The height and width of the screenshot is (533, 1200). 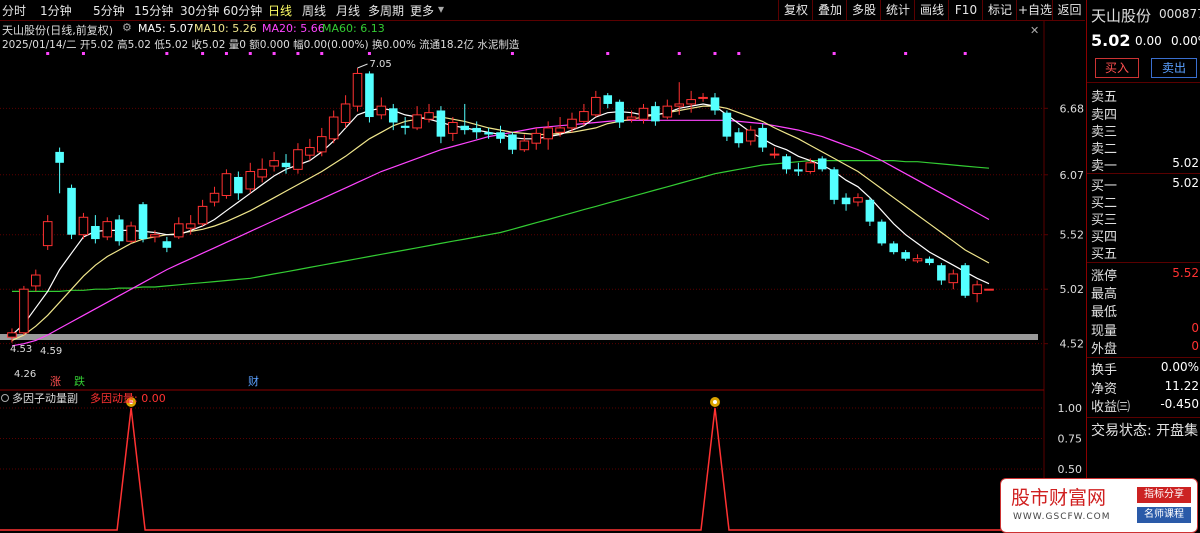 What do you see at coordinates (56, 10) in the screenshot?
I see `tab-1min: 1分钟` at bounding box center [56, 10].